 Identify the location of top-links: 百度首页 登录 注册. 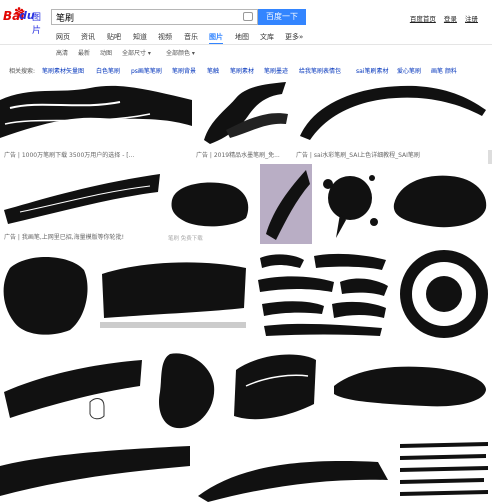
(441, 18).